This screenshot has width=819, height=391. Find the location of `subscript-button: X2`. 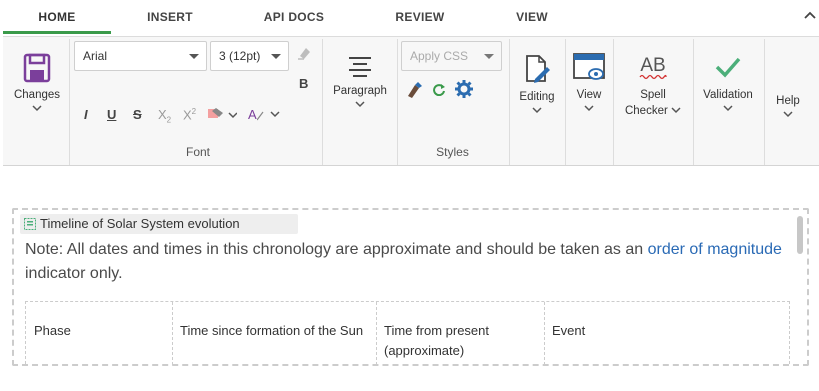

subscript-button: X2 is located at coordinates (164, 116).